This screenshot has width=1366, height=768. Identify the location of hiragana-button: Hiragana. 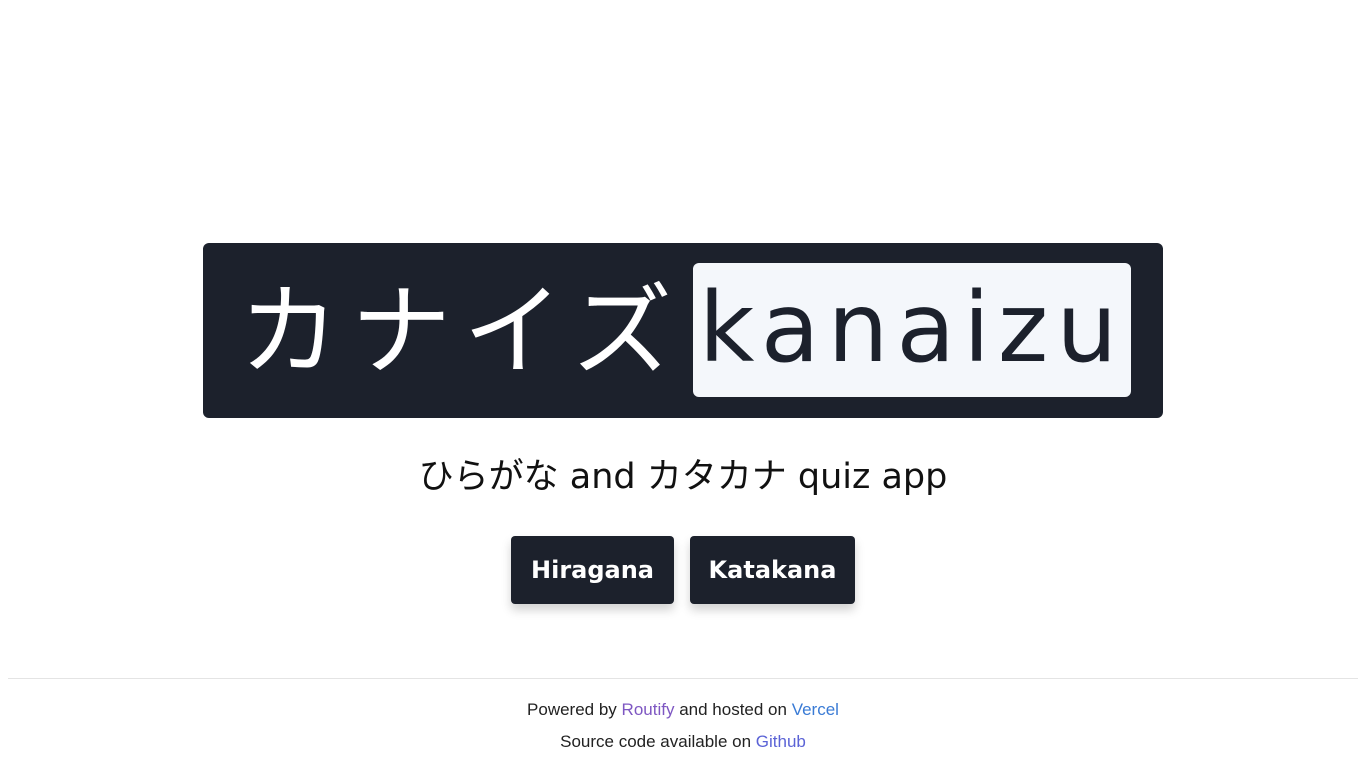
(592, 570).